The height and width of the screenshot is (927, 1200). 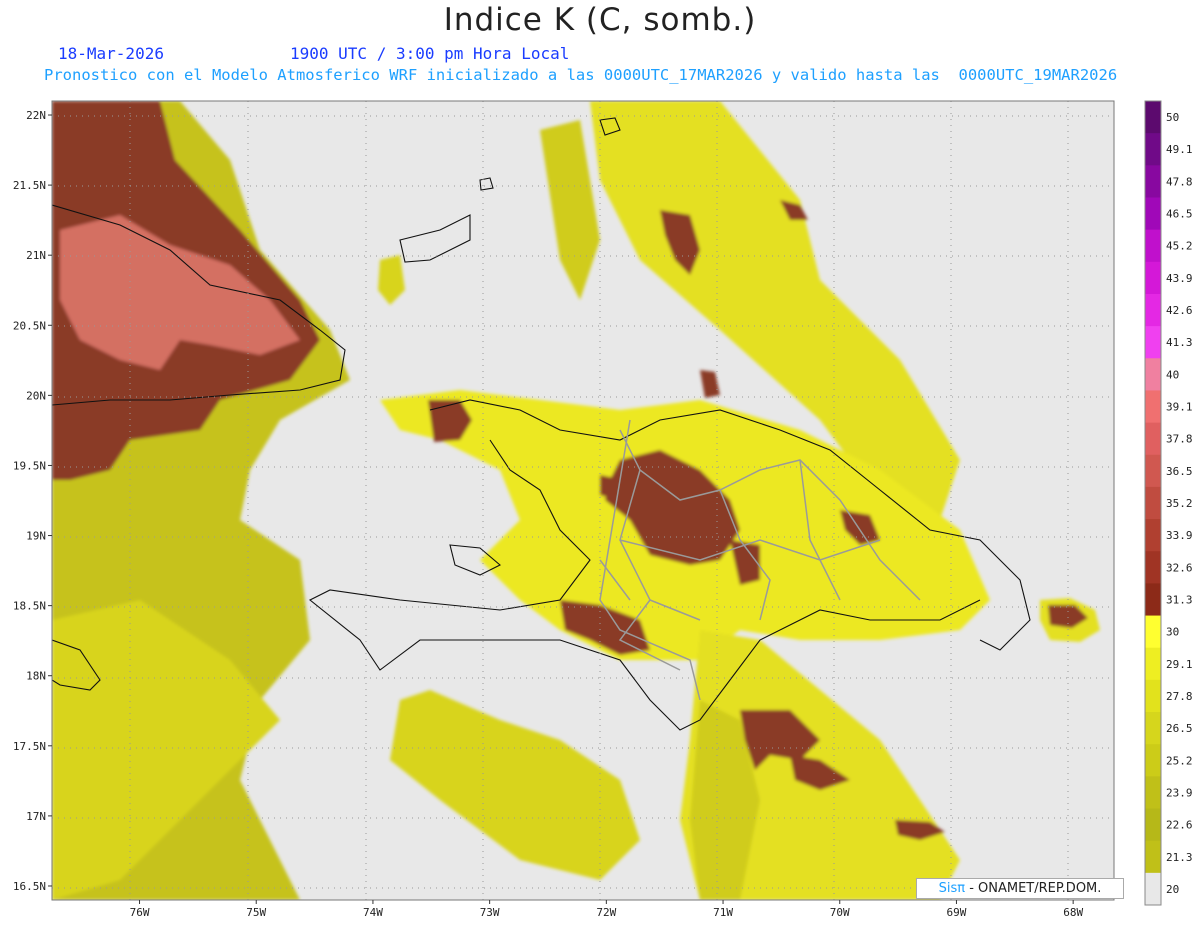 What do you see at coordinates (140, 912) in the screenshot?
I see `lon-label: 76W` at bounding box center [140, 912].